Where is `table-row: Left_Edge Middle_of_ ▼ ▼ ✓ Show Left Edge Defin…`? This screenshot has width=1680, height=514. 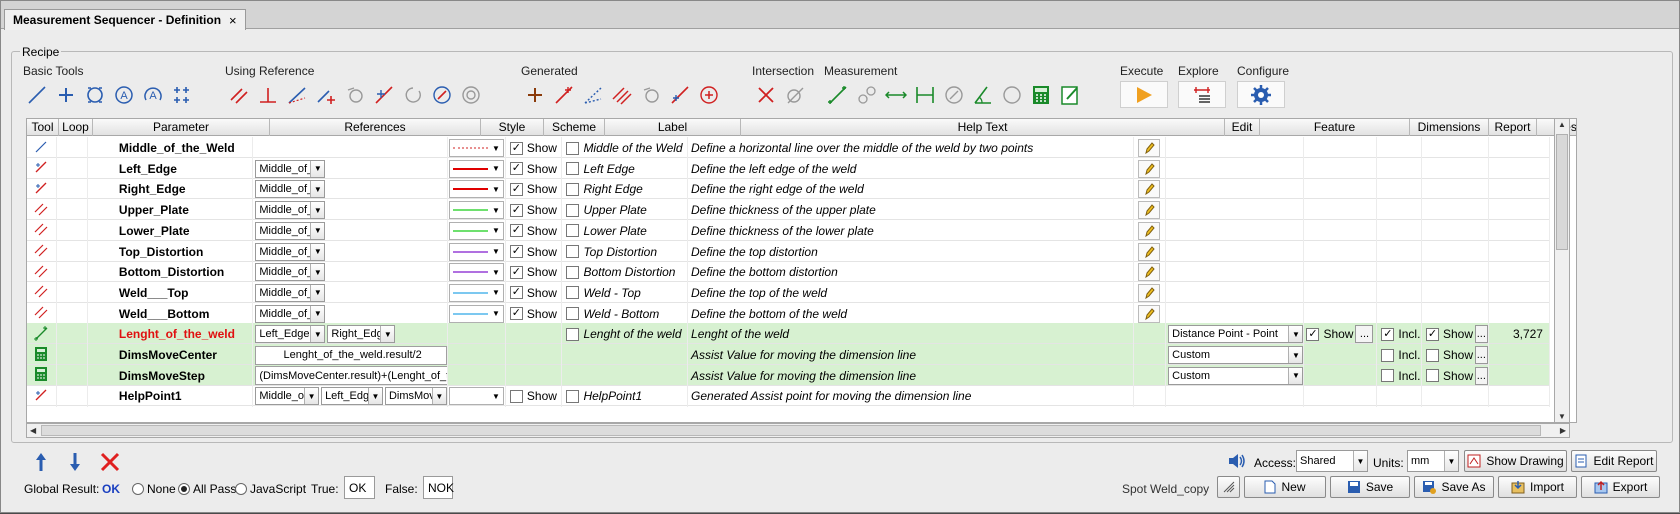
table-row: Left_Edge Middle_of_ ▼ ▼ ✓ Show Left Edge Defin… is located at coordinates (788, 168).